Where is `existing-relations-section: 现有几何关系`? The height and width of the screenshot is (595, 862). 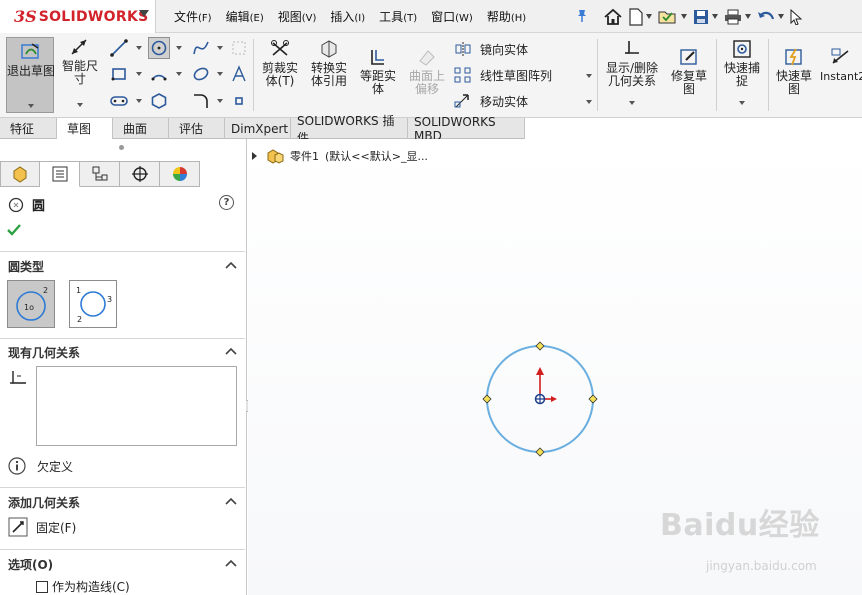 existing-relations-section: 现有几何关系 is located at coordinates (123, 352).